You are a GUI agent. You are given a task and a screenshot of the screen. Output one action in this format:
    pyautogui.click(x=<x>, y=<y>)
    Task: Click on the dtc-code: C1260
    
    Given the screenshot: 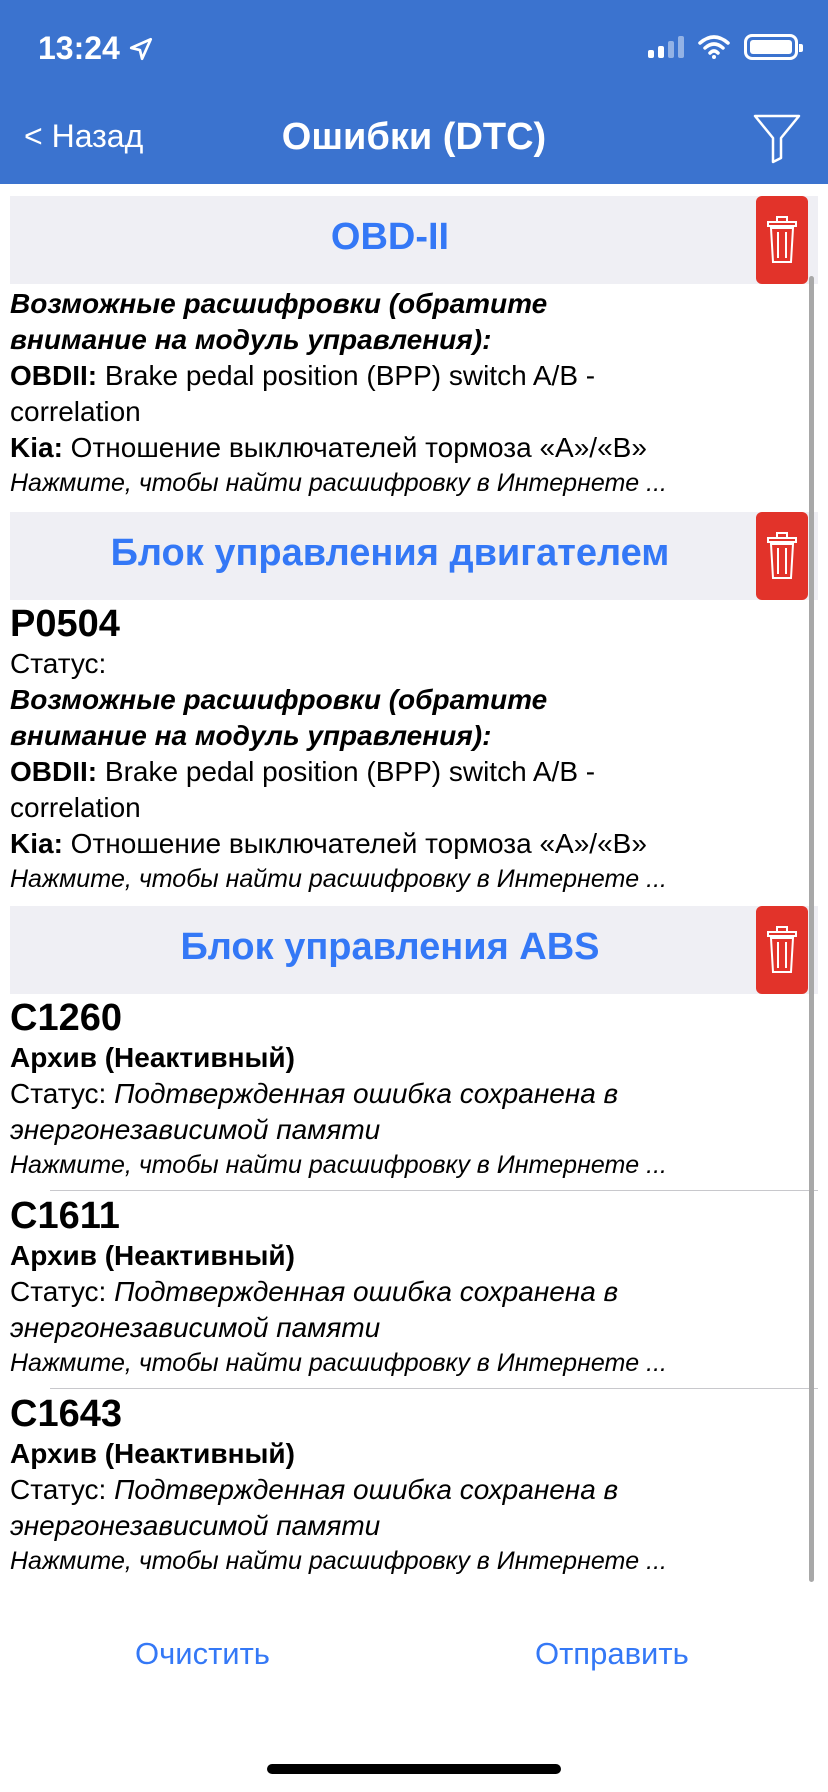 What is the action you would take?
    pyautogui.click(x=66, y=1018)
    